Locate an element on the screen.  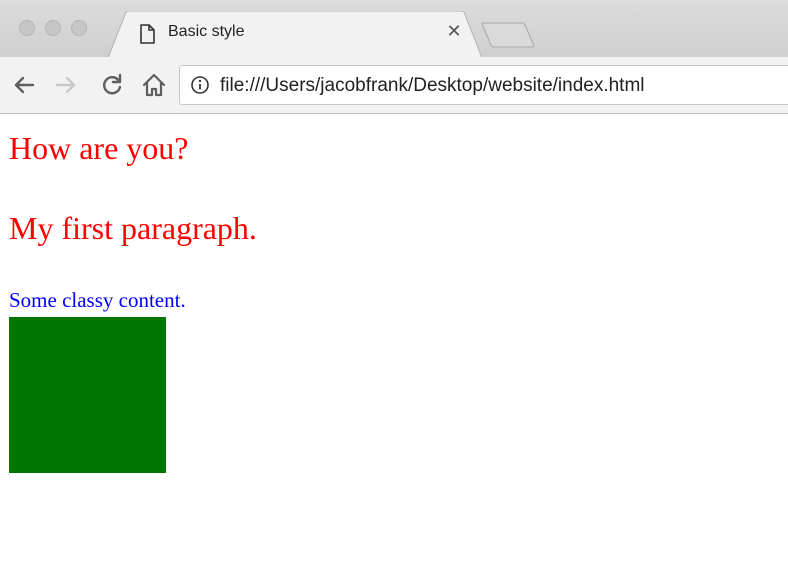
document-icon is located at coordinates (147, 34).